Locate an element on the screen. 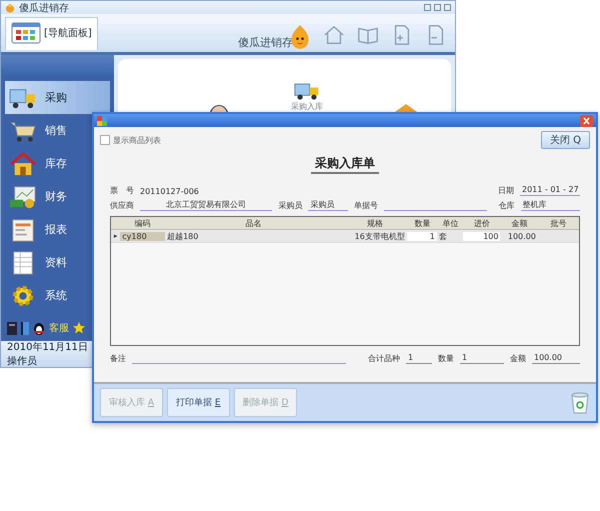  field-label: 合计品种 is located at coordinates (384, 358).